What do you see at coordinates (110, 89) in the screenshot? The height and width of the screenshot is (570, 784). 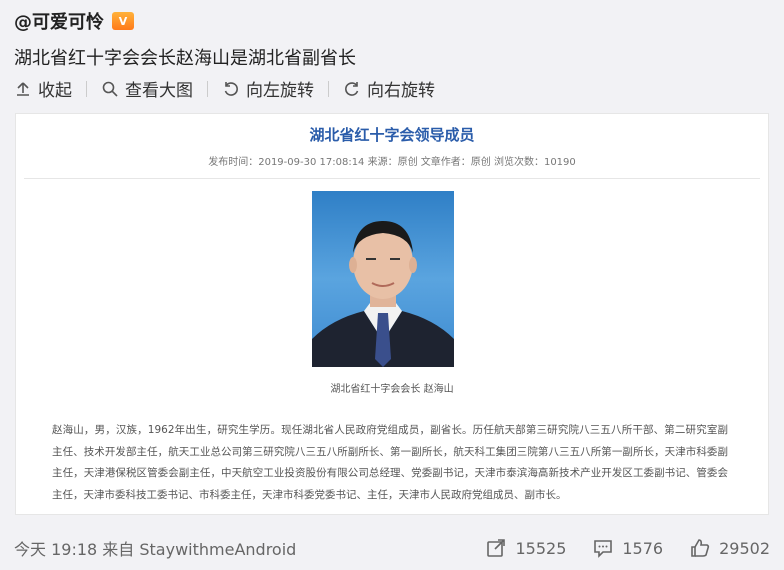 I see `search-icon` at bounding box center [110, 89].